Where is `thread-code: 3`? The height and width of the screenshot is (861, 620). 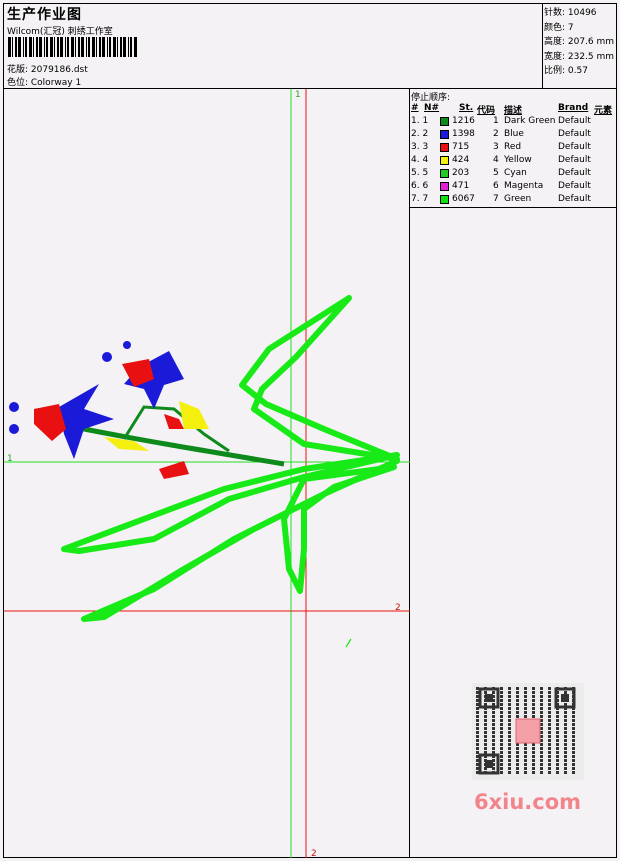
thread-code: 3 is located at coordinates (496, 147).